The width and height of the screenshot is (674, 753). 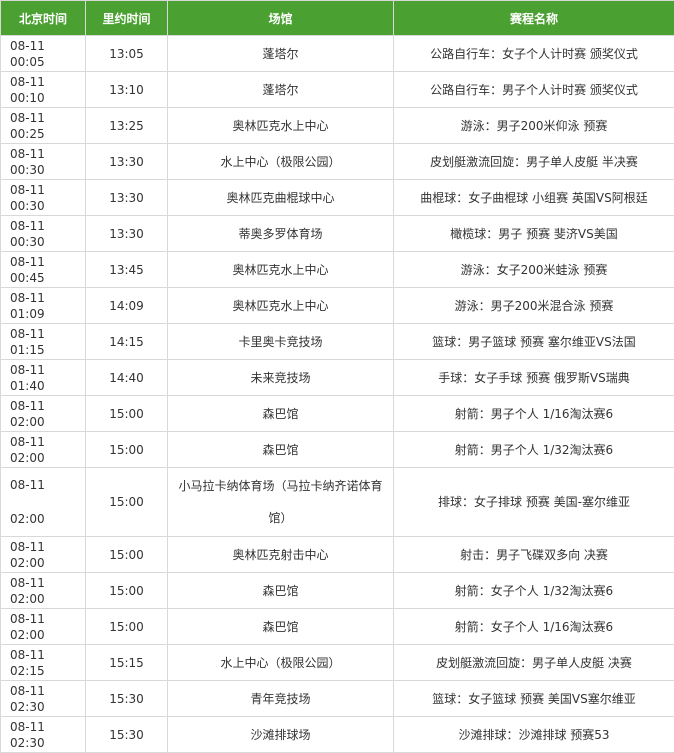 I want to click on cell-venue: 蒂奥多罗体育场, so click(x=281, y=234).